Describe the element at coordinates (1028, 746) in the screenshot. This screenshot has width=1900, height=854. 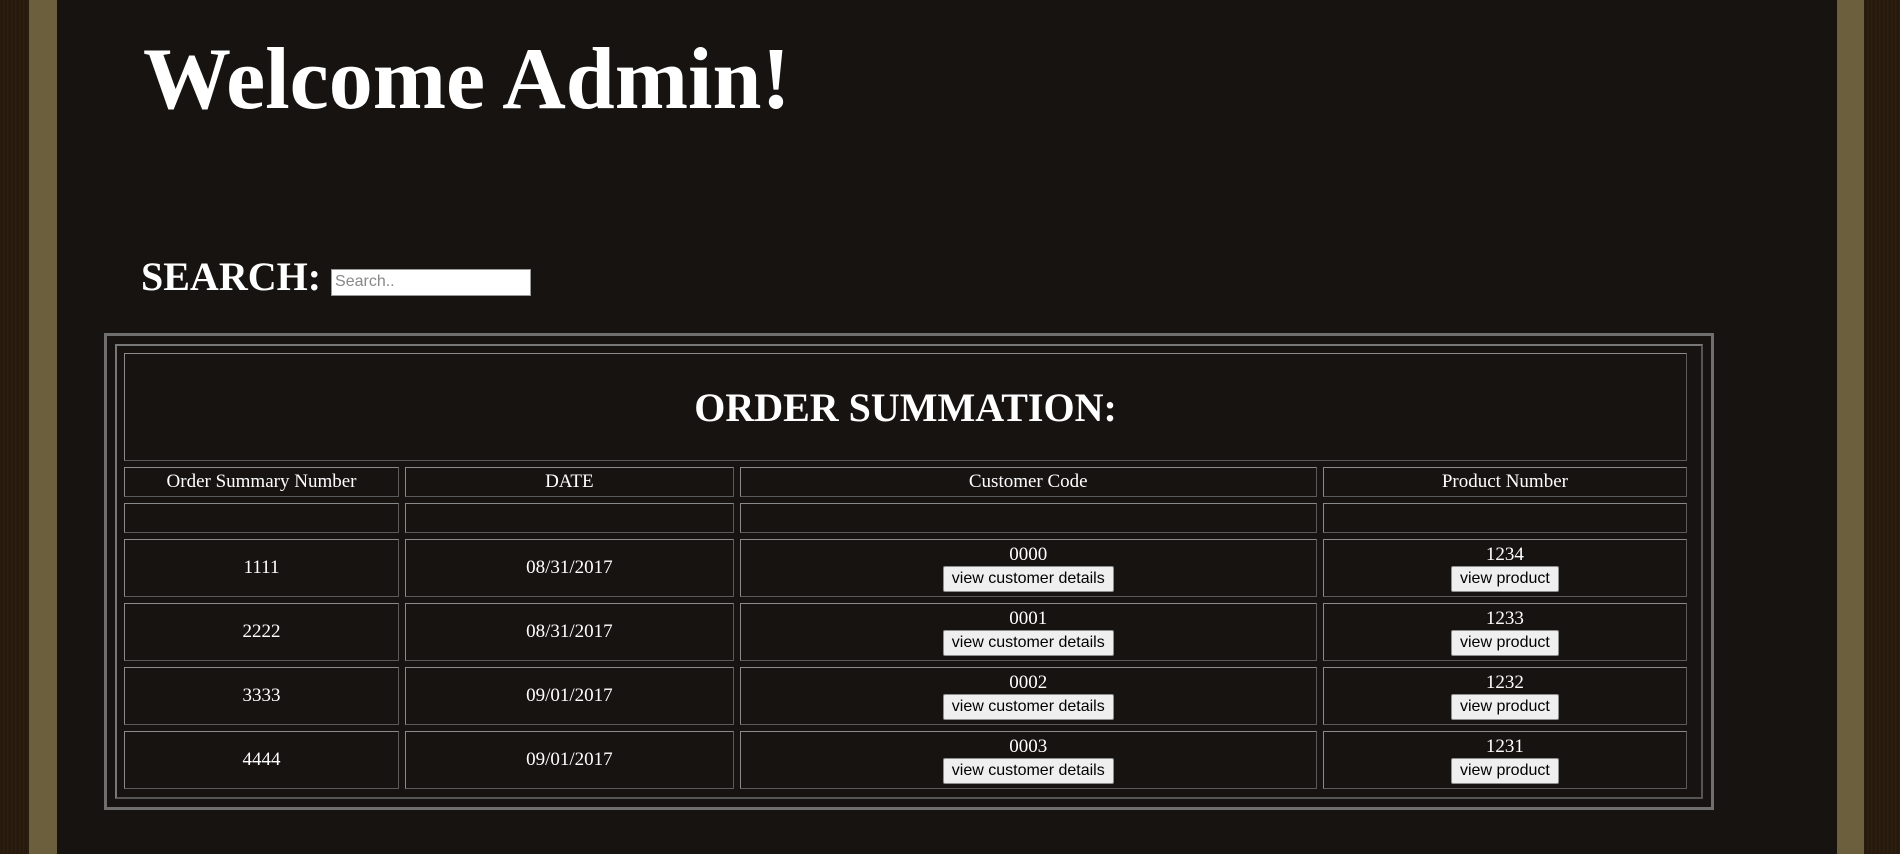
I see `customer-code: 0003` at that location.